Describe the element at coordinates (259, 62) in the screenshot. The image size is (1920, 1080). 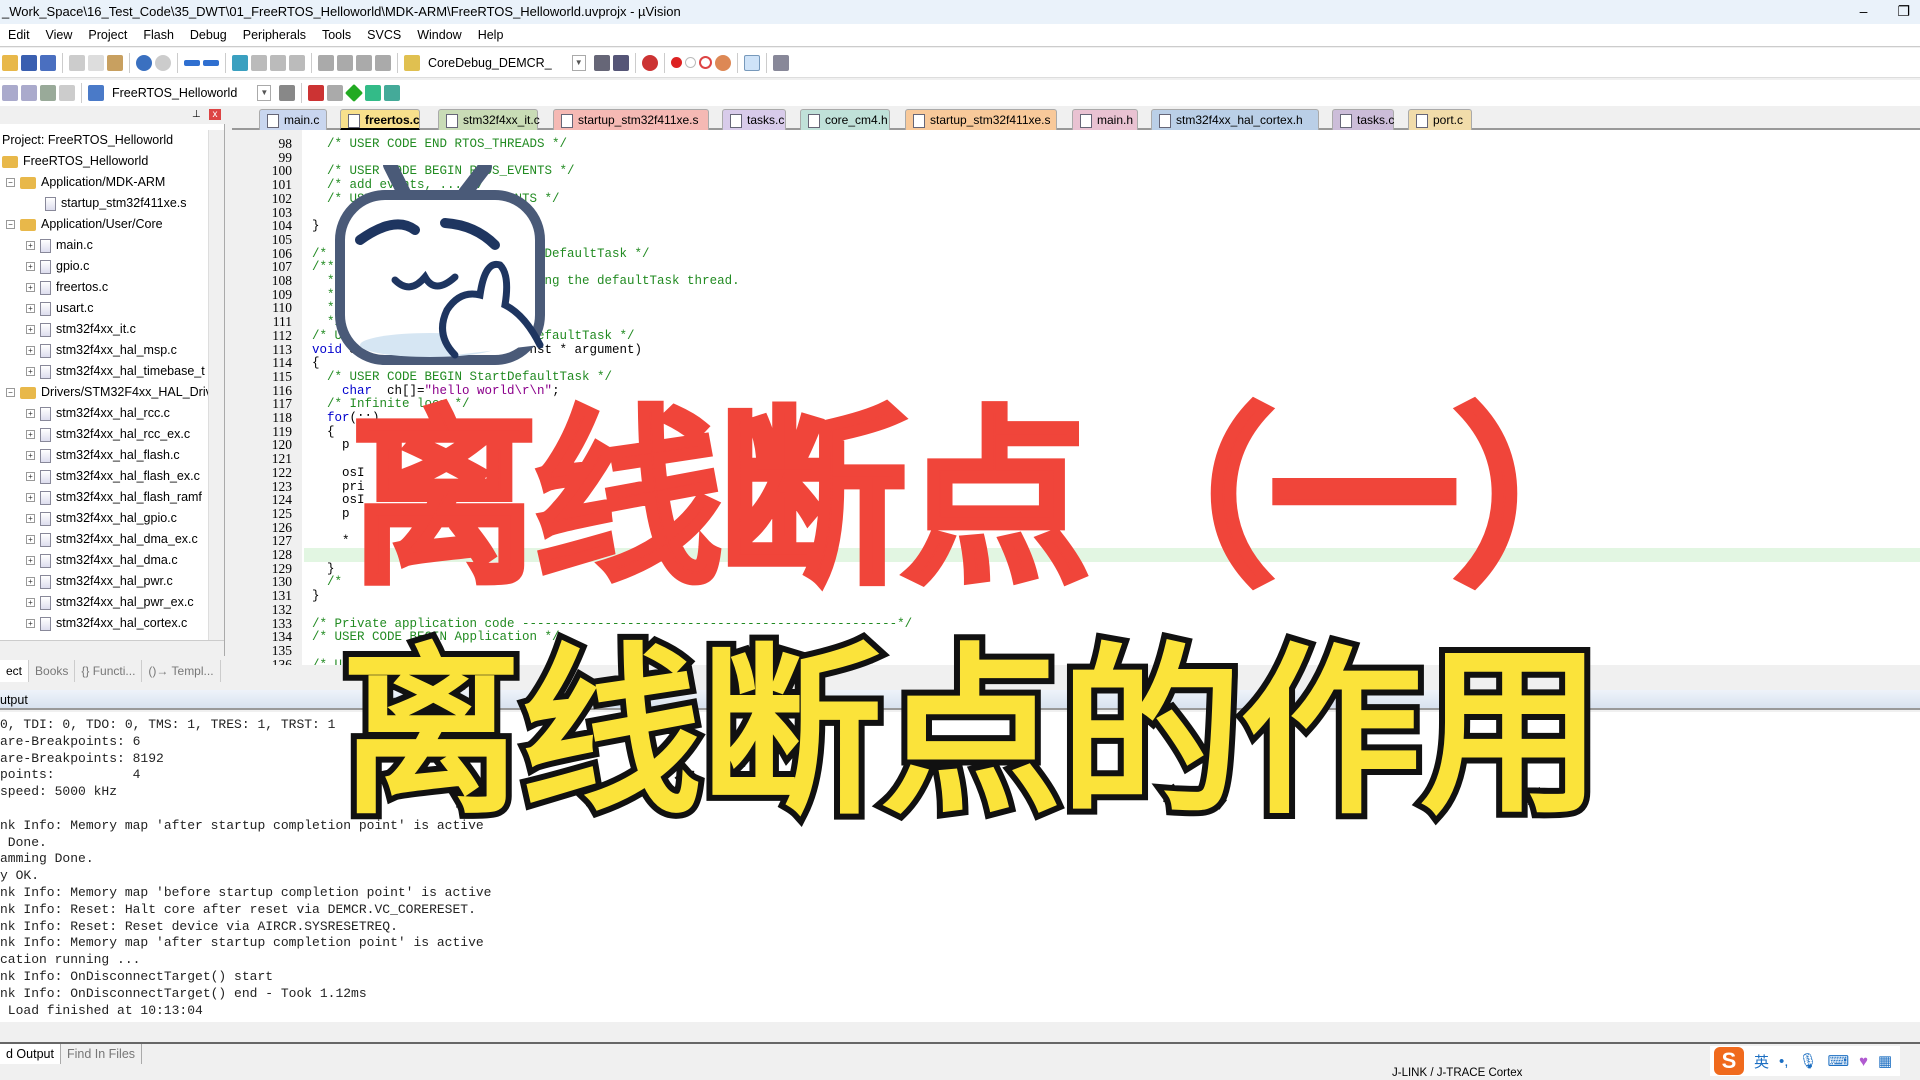
I see `prev-bookmark-icon` at that location.